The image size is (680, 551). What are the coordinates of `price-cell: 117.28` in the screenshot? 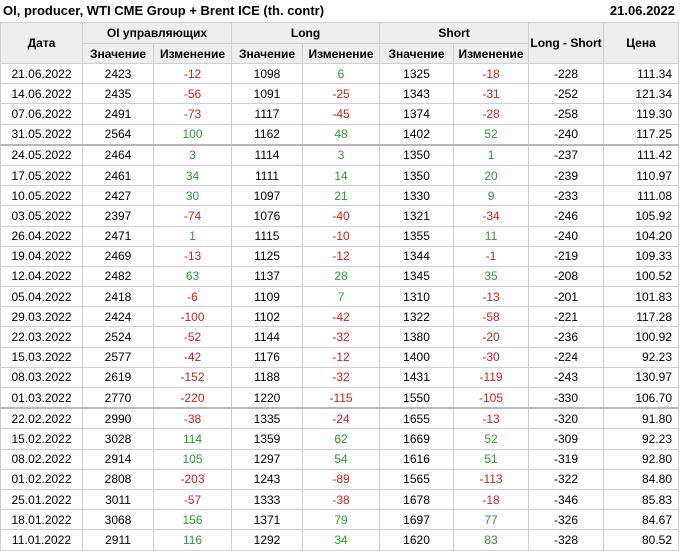 It's located at (641, 317).